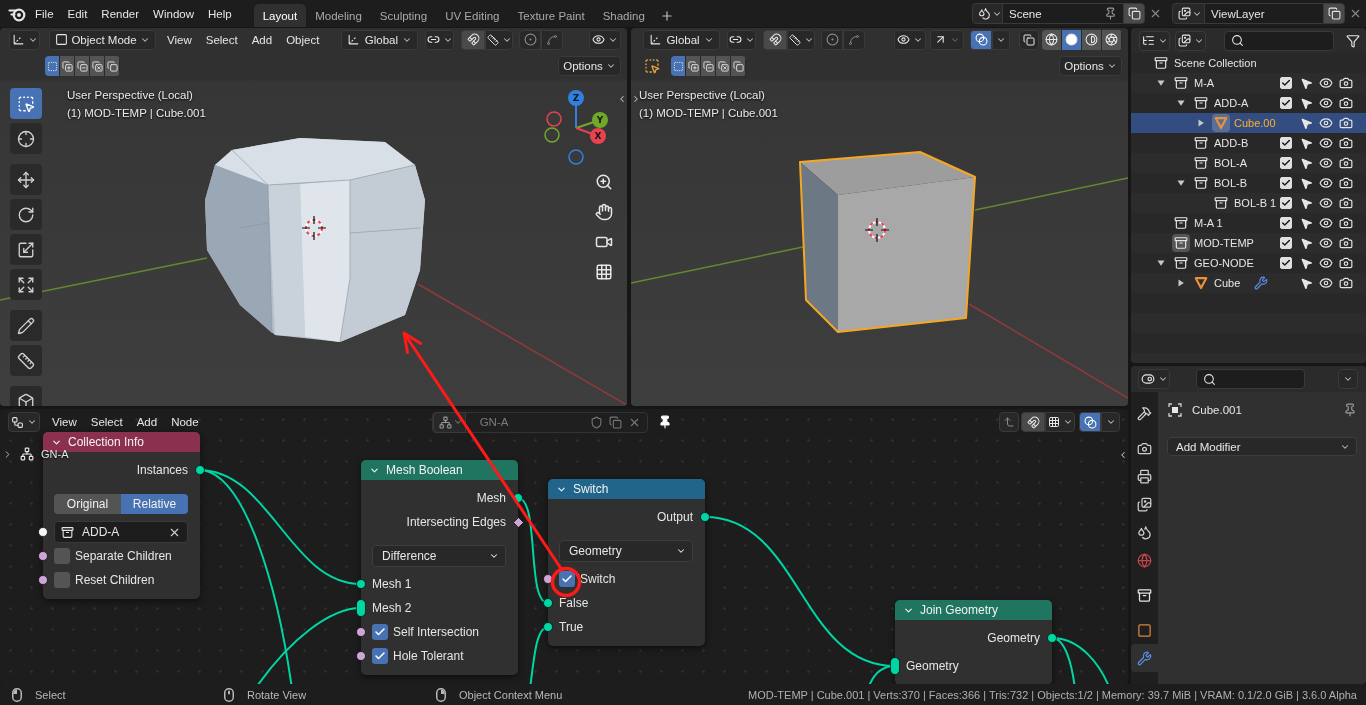 This screenshot has width=1366, height=705. What do you see at coordinates (280, 15) in the screenshot?
I see `workspace-tab: Layout` at bounding box center [280, 15].